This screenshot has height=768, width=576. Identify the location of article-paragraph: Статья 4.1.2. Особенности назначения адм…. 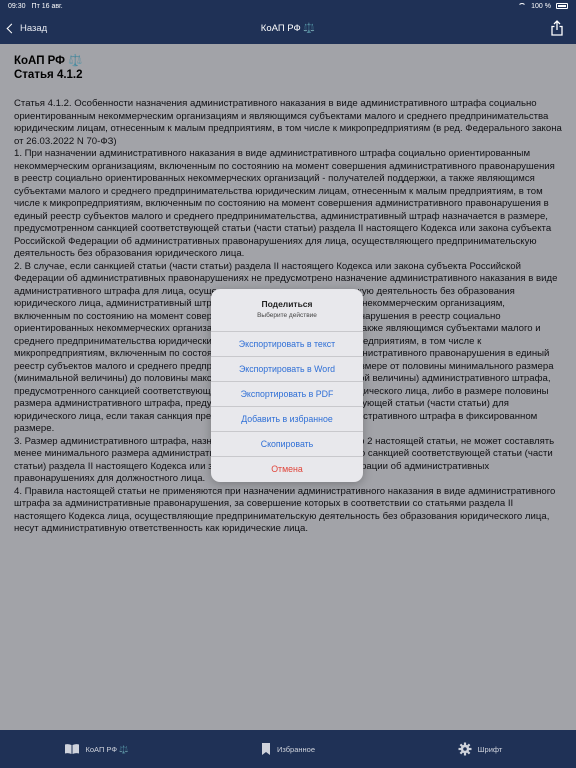
(288, 122).